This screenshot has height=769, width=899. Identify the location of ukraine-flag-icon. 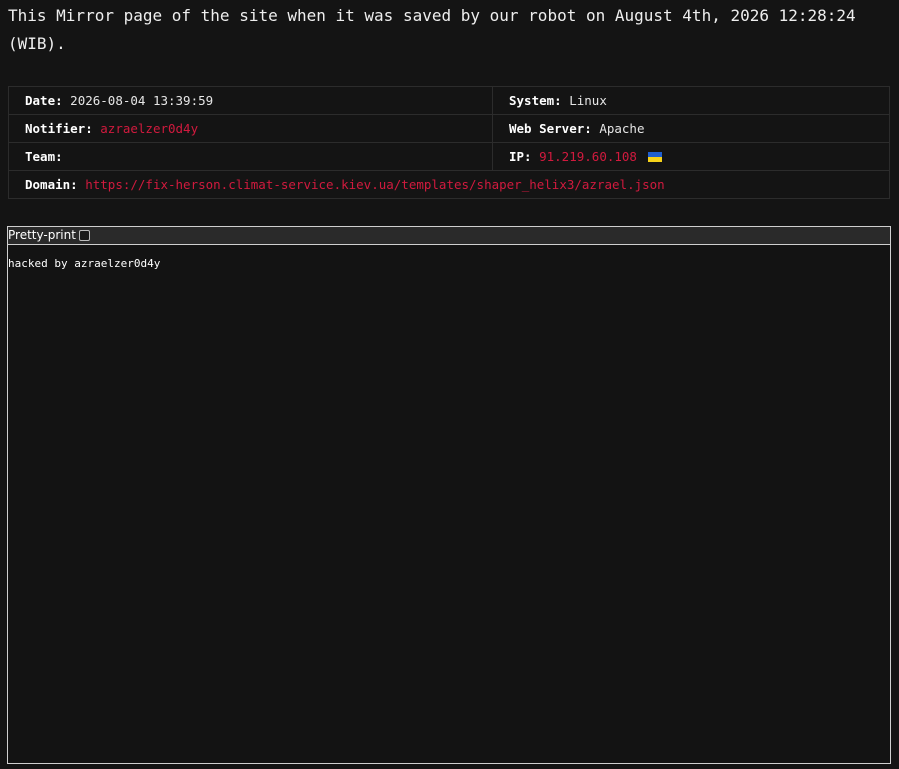
(655, 157).